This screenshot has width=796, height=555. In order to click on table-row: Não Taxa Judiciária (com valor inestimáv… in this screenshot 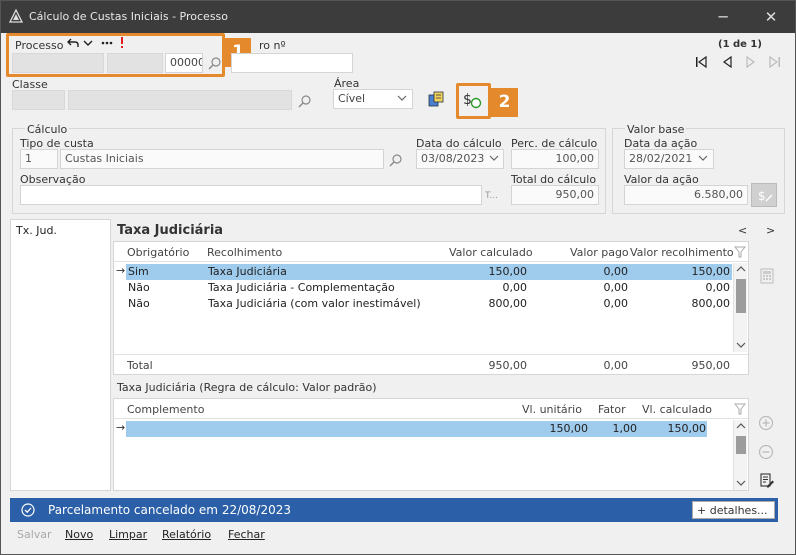, I will do `click(429, 304)`.